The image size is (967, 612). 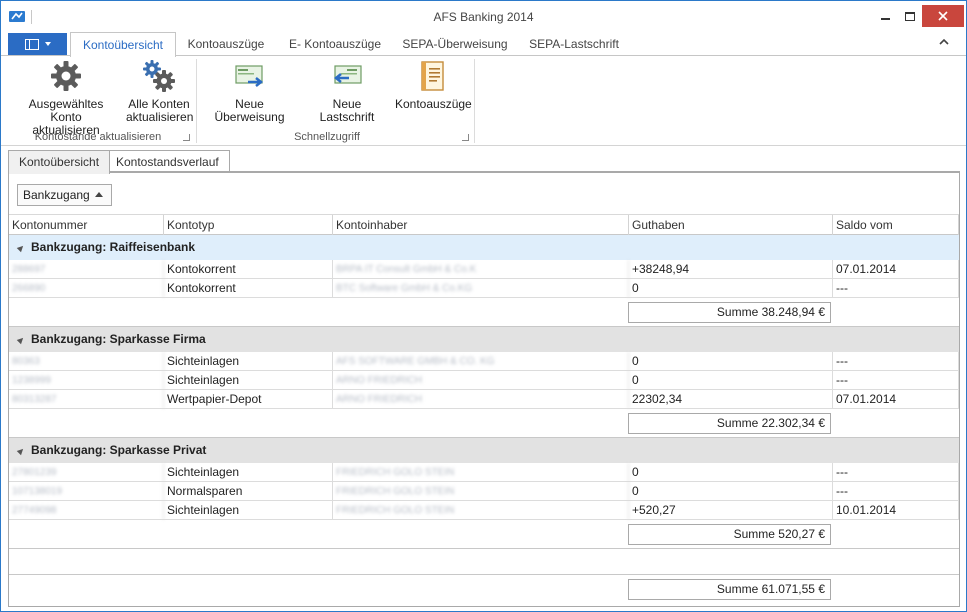 What do you see at coordinates (347, 74) in the screenshot?
I see `direct-debit-icon` at bounding box center [347, 74].